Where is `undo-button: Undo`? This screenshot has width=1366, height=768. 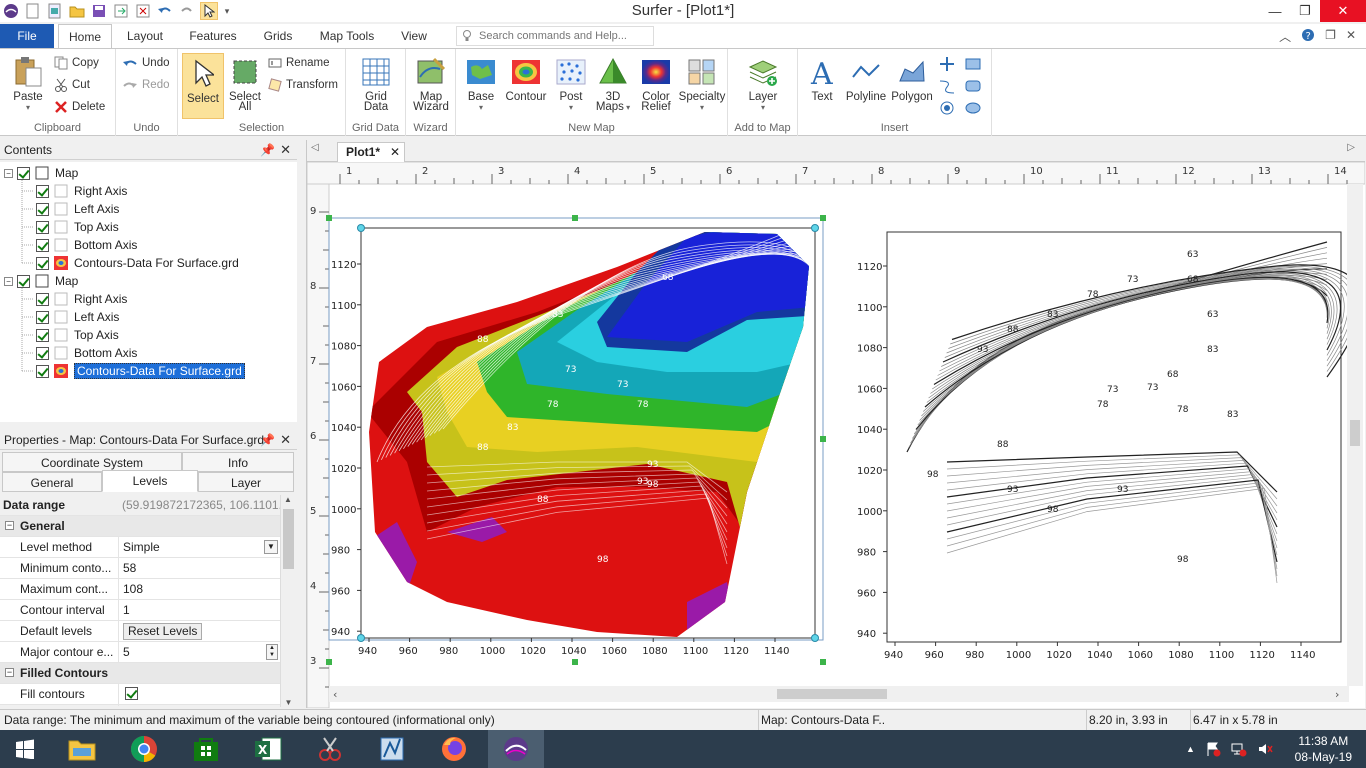 undo-button: Undo is located at coordinates (146, 63).